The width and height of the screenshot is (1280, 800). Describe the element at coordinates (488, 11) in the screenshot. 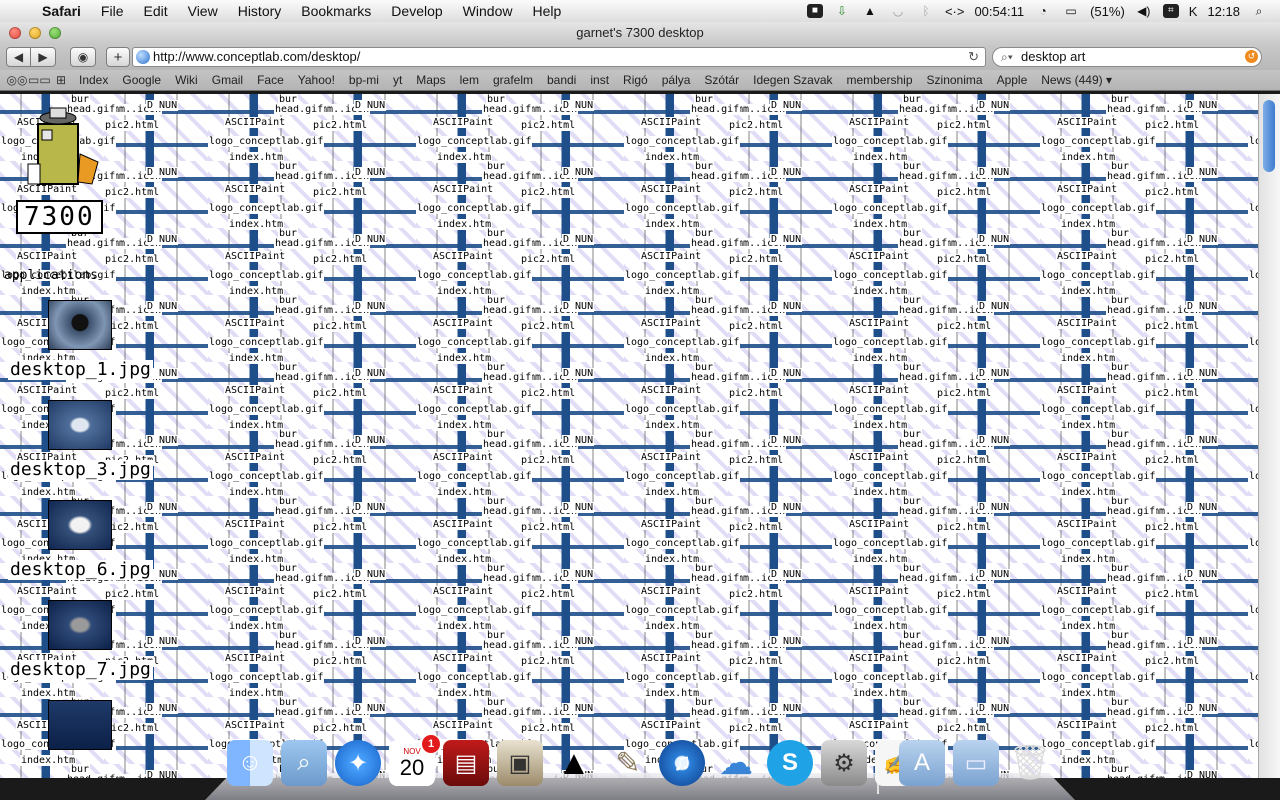

I see `menu-window: Window` at that location.